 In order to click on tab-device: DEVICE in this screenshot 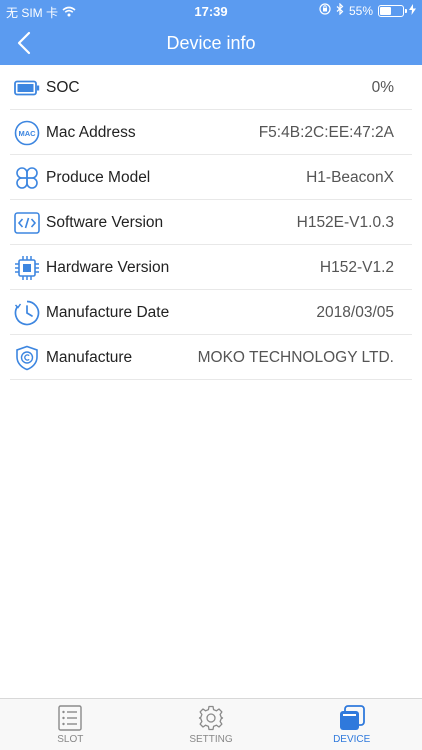, I will do `click(351, 724)`.